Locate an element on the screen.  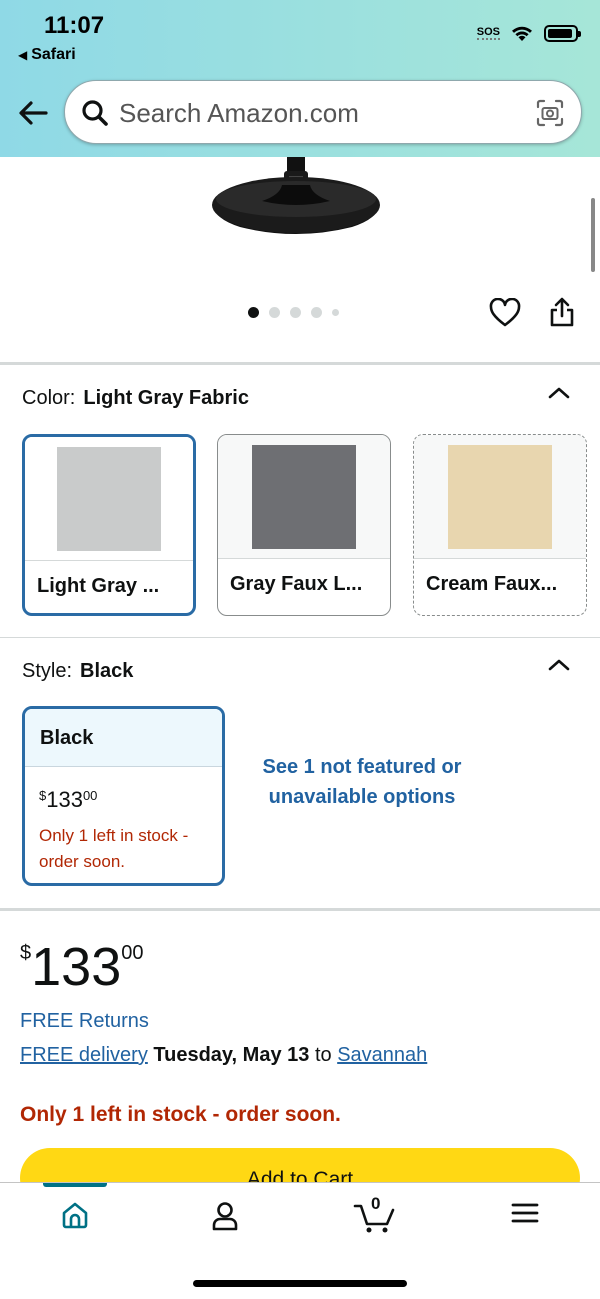
back-to-safari: ◀ Safari is located at coordinates (47, 55).